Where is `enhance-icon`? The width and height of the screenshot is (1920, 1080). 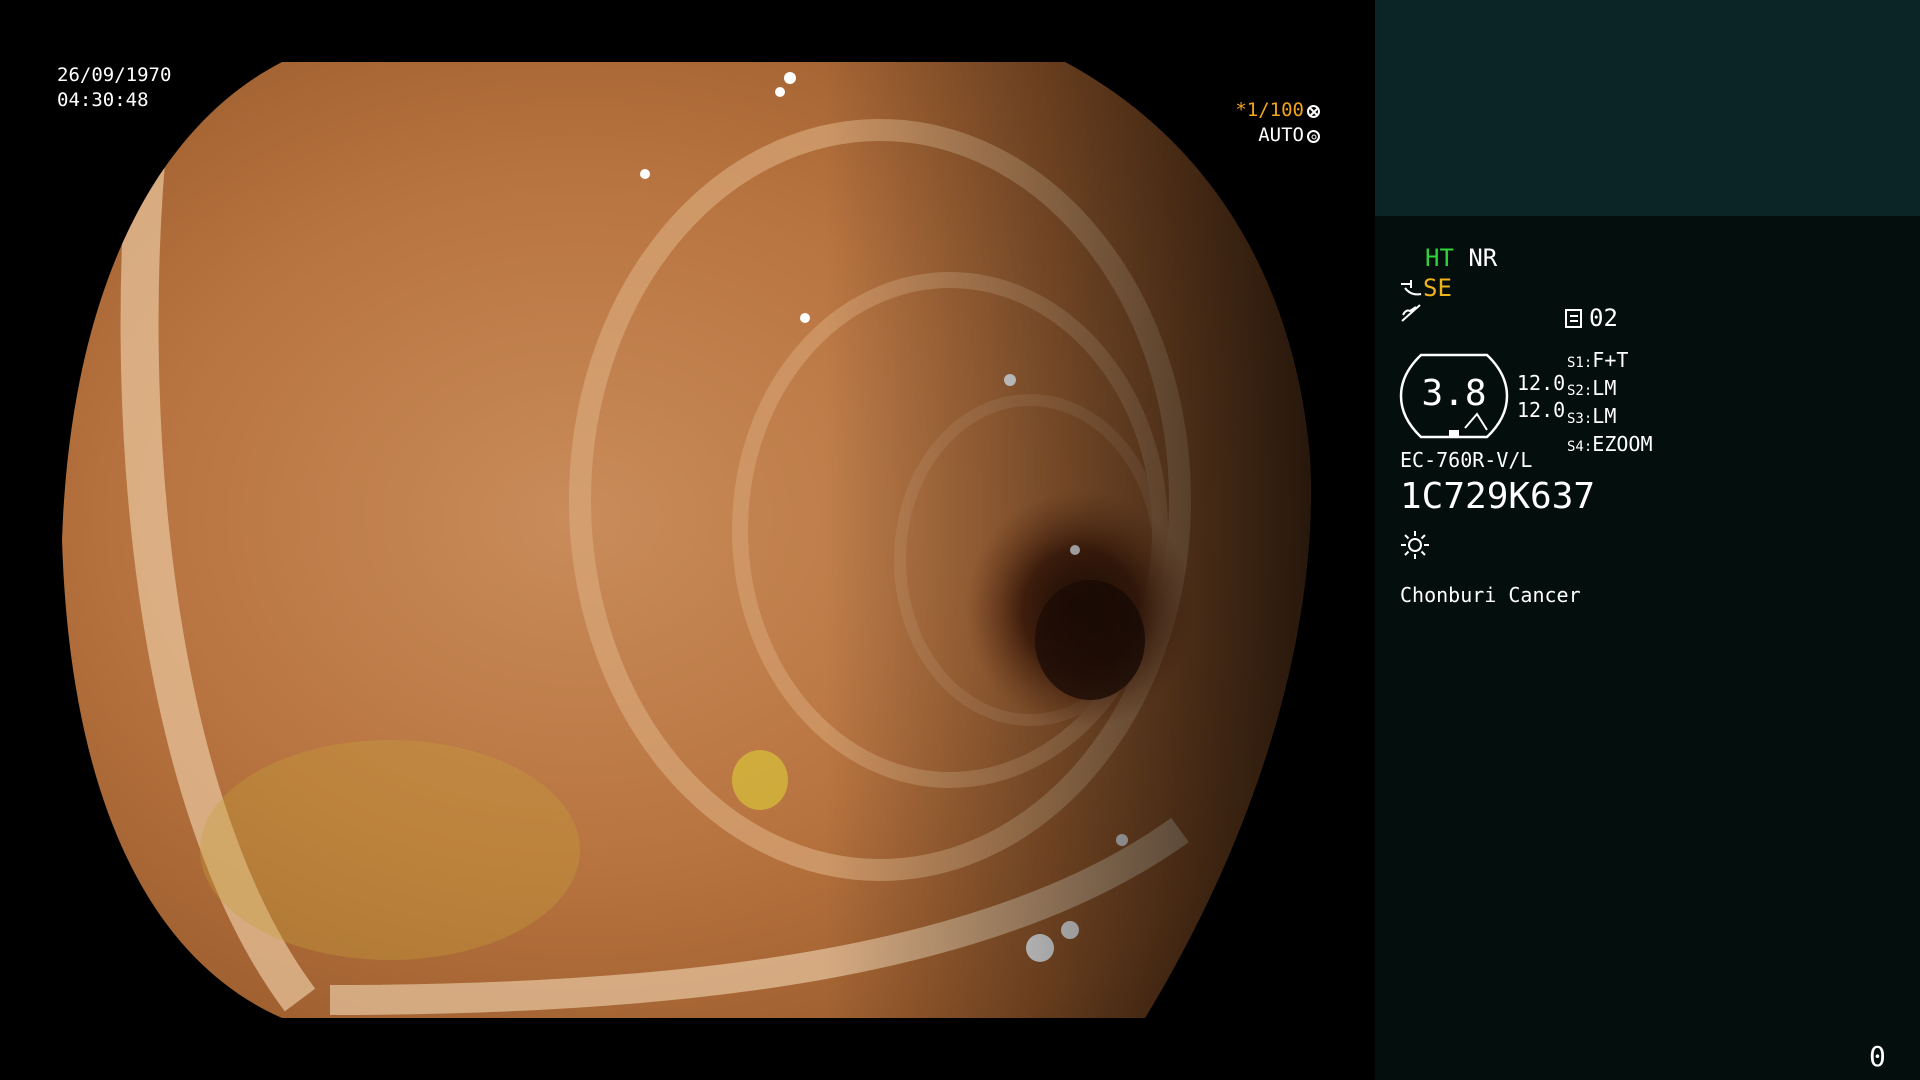
enhance-icon is located at coordinates (1411, 288).